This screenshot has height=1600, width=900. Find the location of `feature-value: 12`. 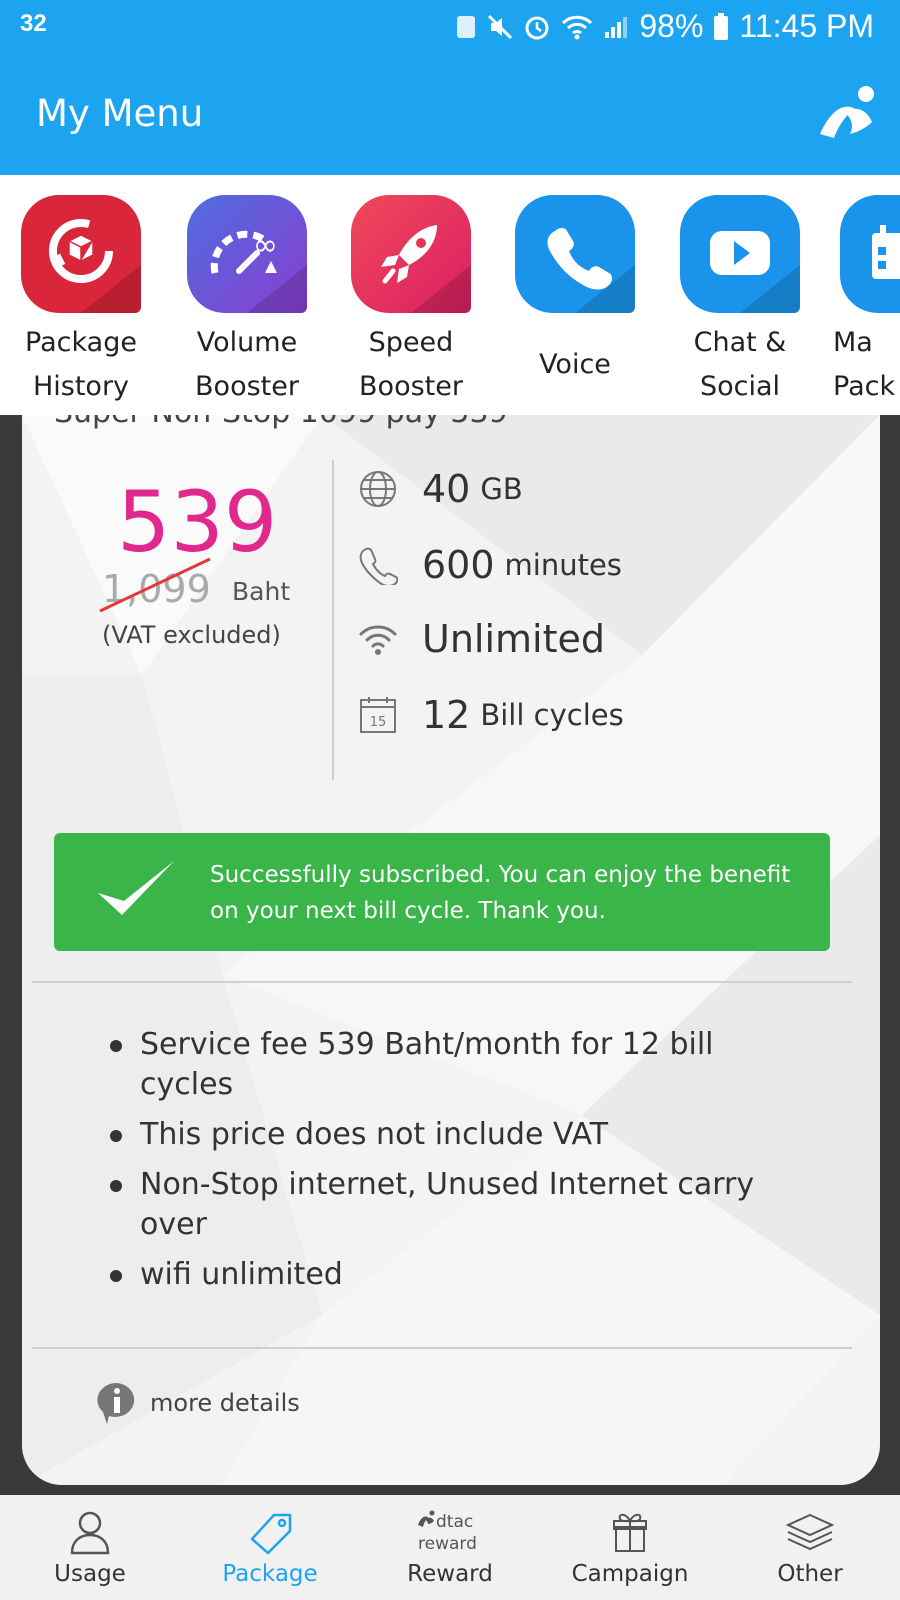

feature-value: 12 is located at coordinates (446, 715).